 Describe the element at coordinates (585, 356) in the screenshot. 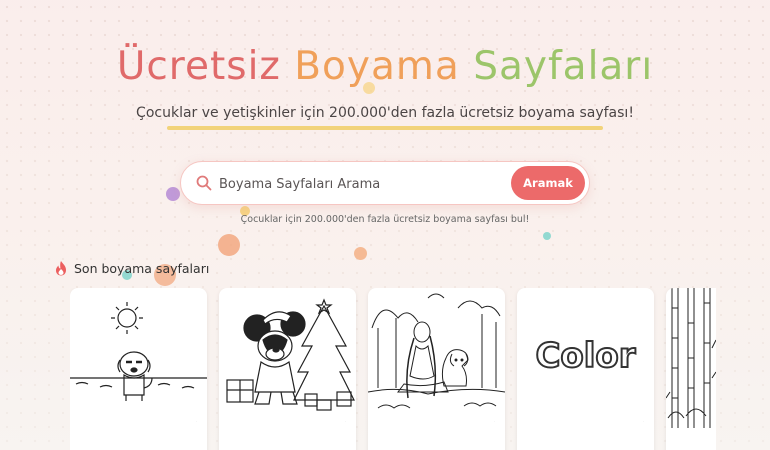

I see `card-lettering: Color` at that location.